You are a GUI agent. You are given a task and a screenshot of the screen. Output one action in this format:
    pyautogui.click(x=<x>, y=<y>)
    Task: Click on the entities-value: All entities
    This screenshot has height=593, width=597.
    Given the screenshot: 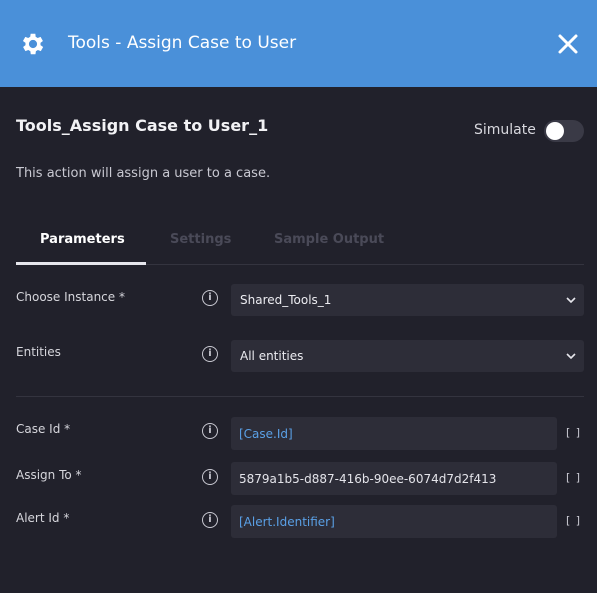 What is the action you would take?
    pyautogui.click(x=272, y=356)
    